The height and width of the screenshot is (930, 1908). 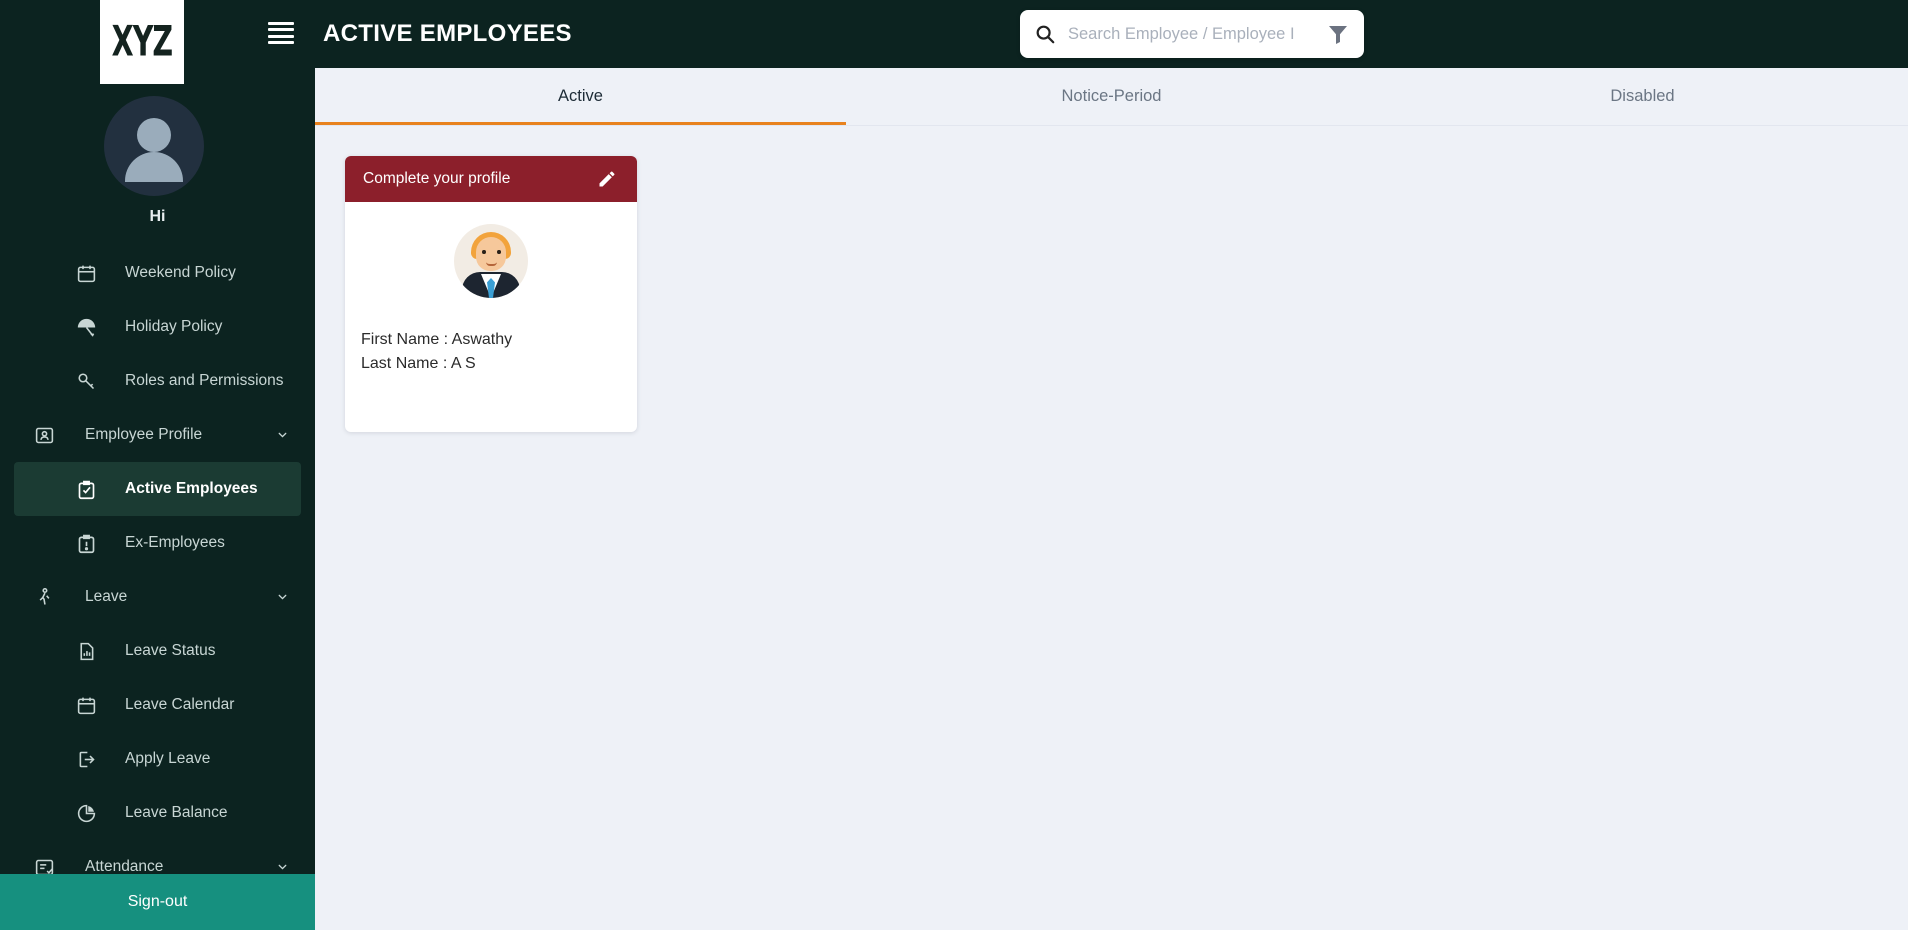 What do you see at coordinates (157, 254) in the screenshot?
I see `menu-top-fade` at bounding box center [157, 254].